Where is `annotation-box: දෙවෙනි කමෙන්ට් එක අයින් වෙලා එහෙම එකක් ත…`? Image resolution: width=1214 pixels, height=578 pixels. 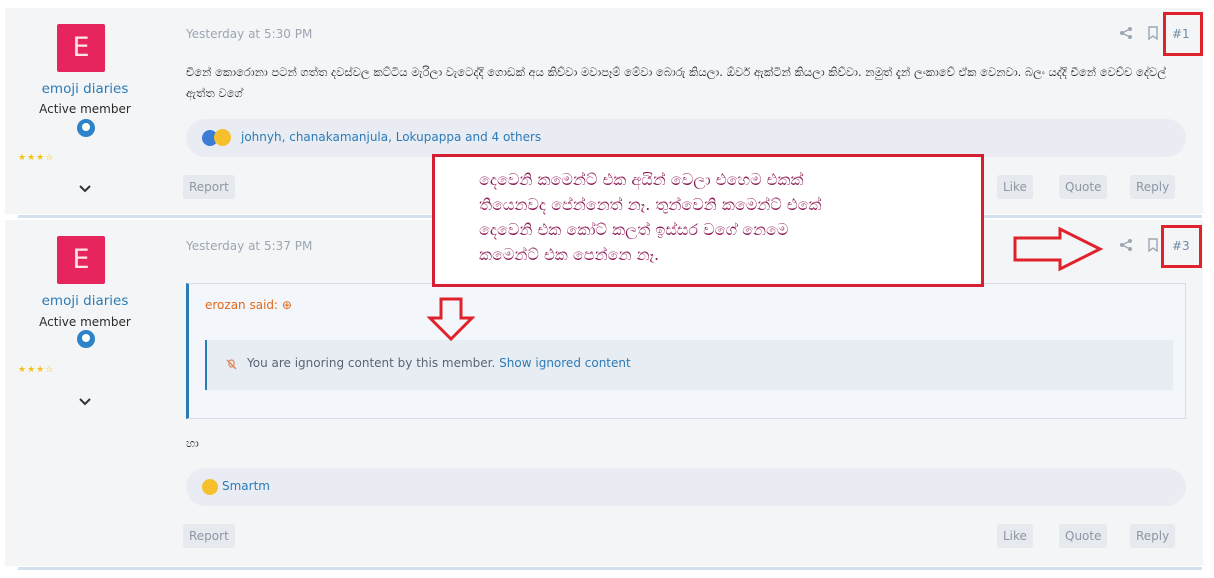
annotation-box: දෙවෙනි කමෙන්ට් එක අයින් වෙලා එහෙම එකක් ත… is located at coordinates (708, 220).